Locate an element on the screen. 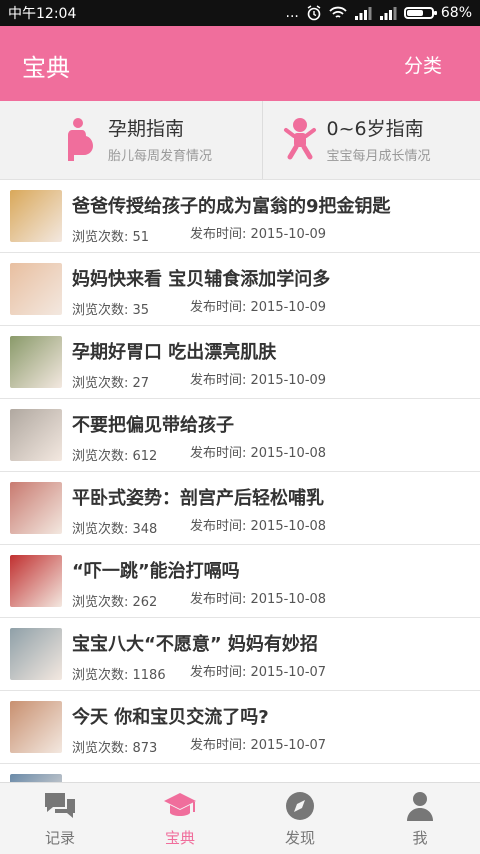  baby-guide-button: 0~6岁指南 宝宝每月成长情况 is located at coordinates (371, 140).